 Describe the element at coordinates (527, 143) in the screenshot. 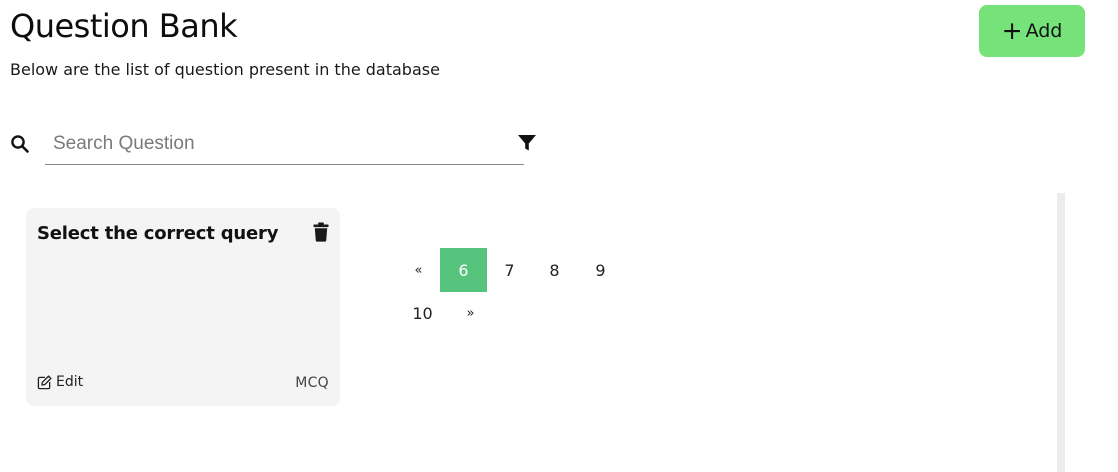

I see `filter-icon` at that location.